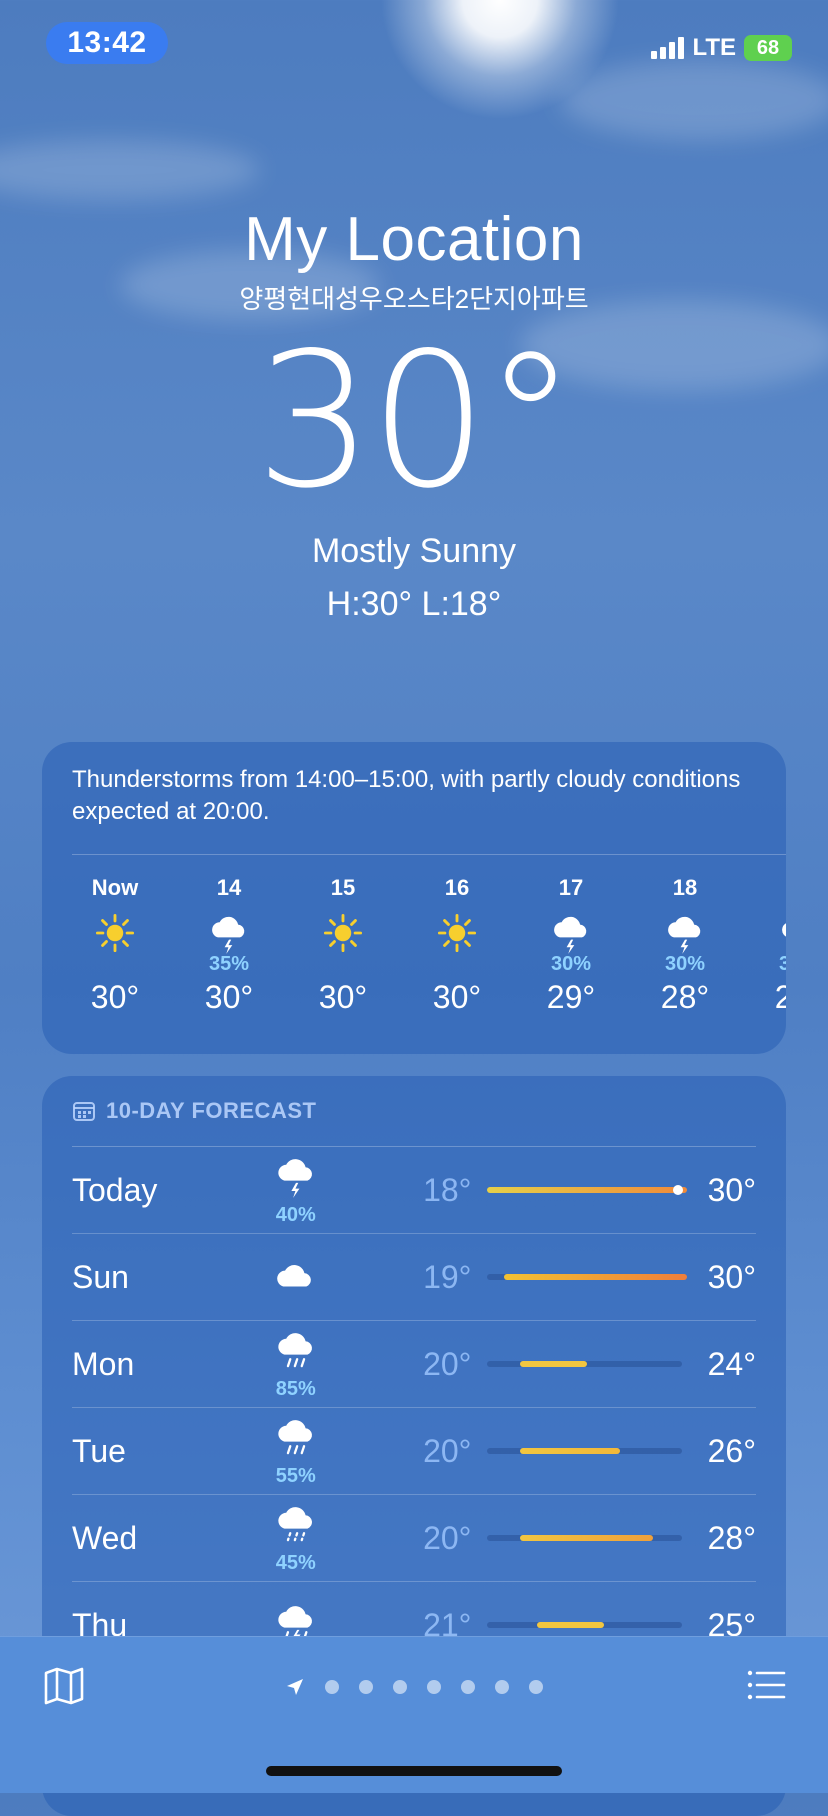 The image size is (828, 1816). I want to click on precipitation-chance: 40%, so click(295, 1215).